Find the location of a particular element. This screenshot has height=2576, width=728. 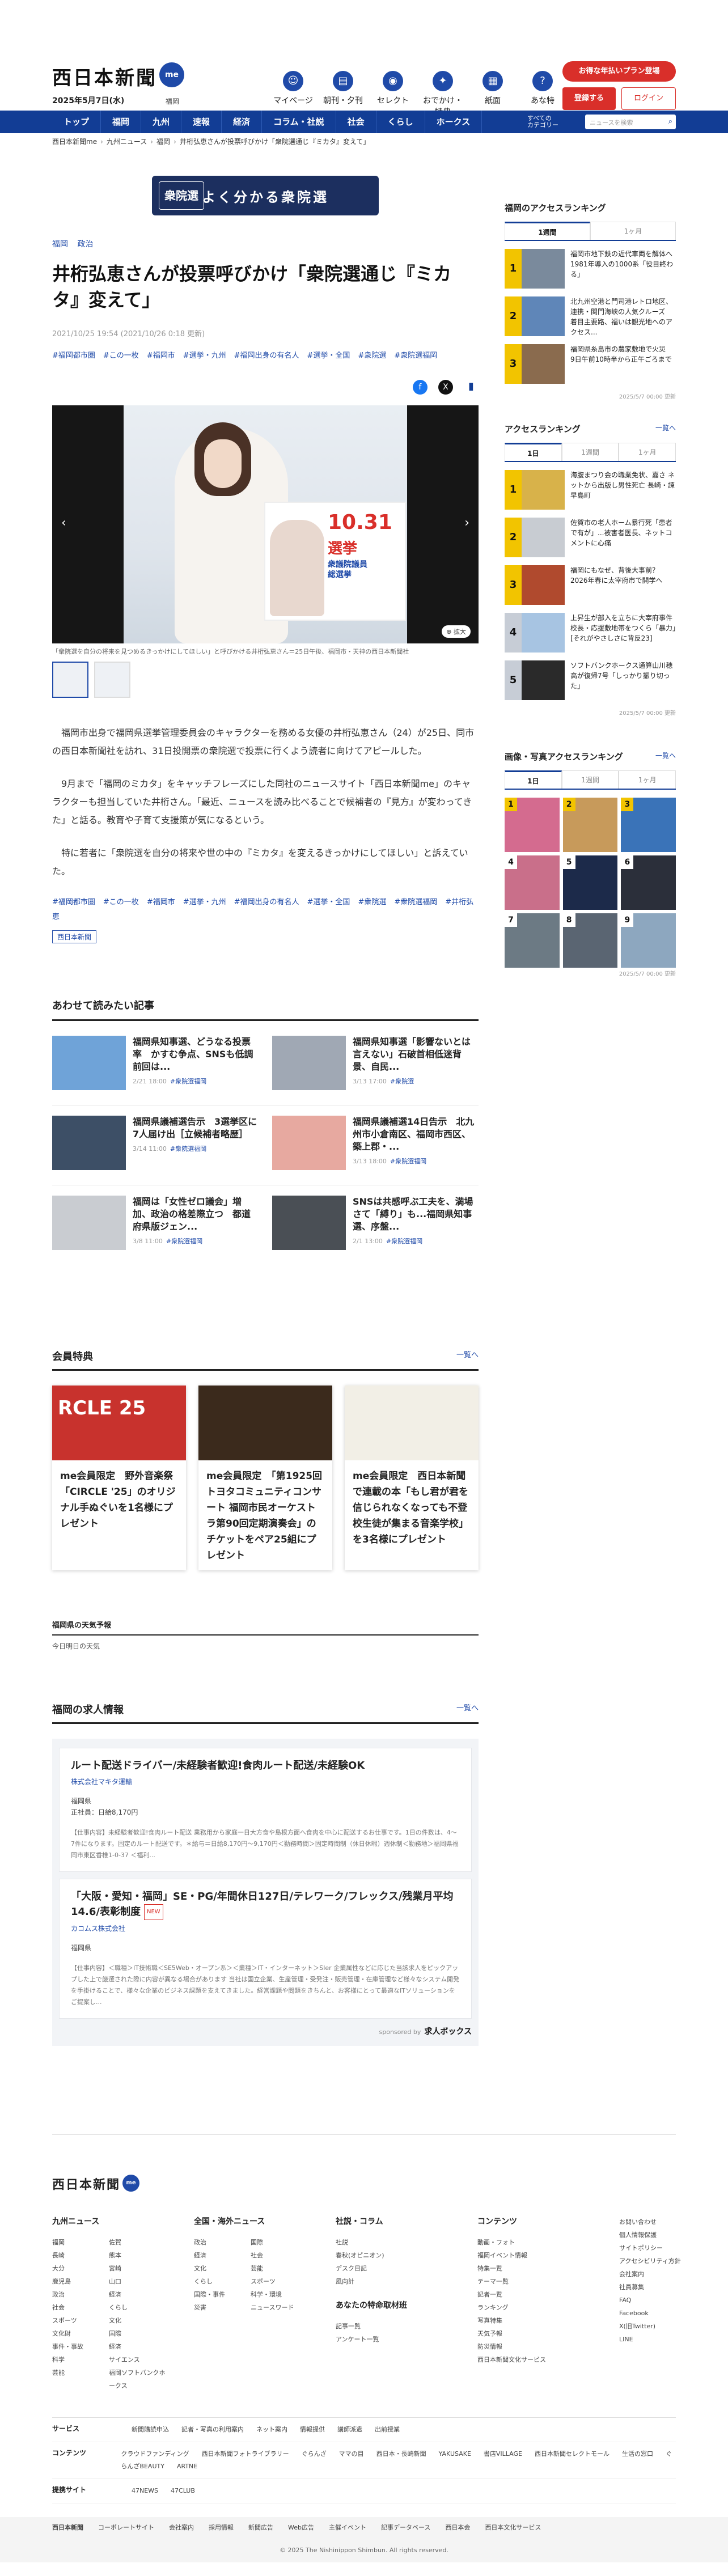

tag-link: #衆院選福岡 is located at coordinates (415, 902).